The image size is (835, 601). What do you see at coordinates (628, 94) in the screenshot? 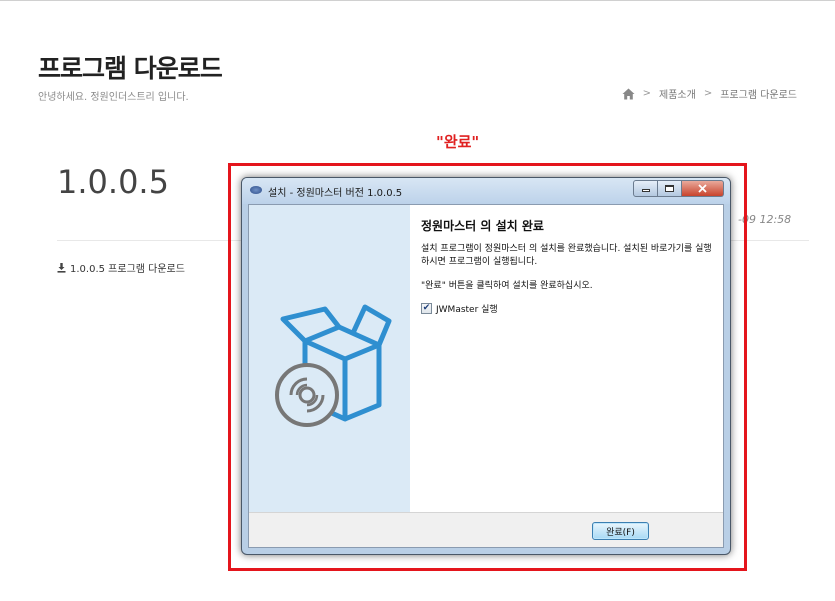
I see `home-icon` at bounding box center [628, 94].